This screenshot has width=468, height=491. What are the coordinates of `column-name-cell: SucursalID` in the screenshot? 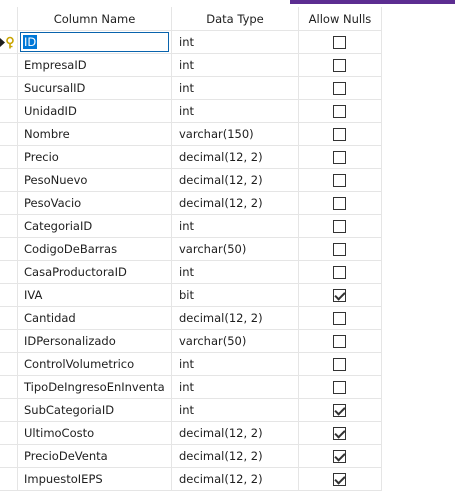 It's located at (95, 88).